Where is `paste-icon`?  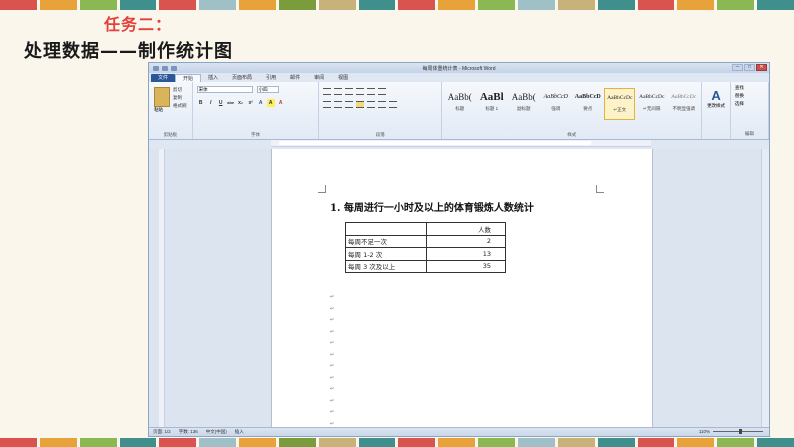 paste-icon is located at coordinates (162, 97).